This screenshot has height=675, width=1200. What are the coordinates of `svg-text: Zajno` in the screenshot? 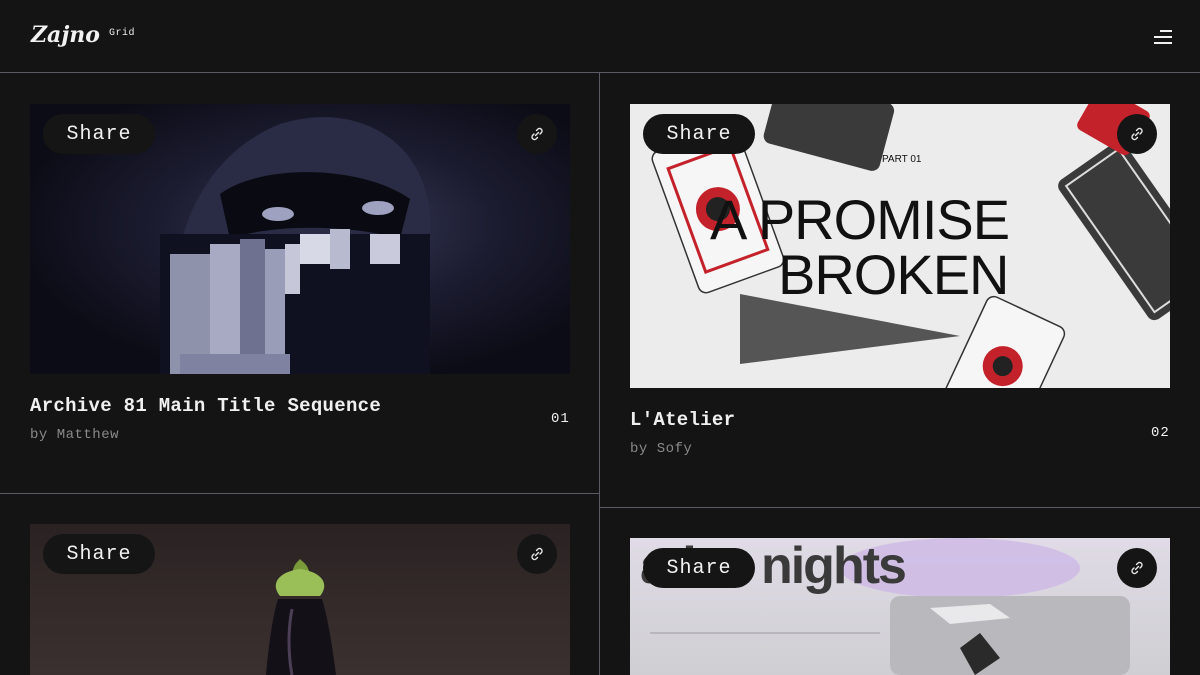 It's located at (65, 35).